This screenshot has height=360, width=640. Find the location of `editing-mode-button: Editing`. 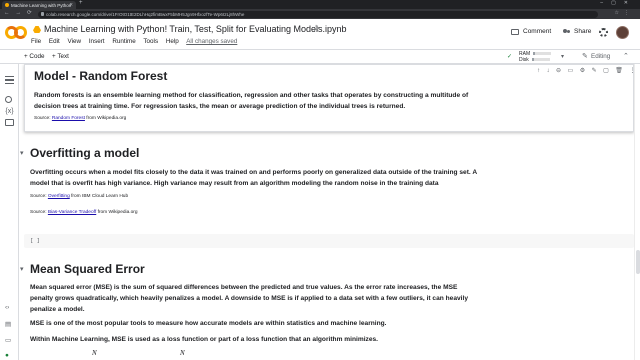

editing-mode-button: Editing is located at coordinates (600, 56).